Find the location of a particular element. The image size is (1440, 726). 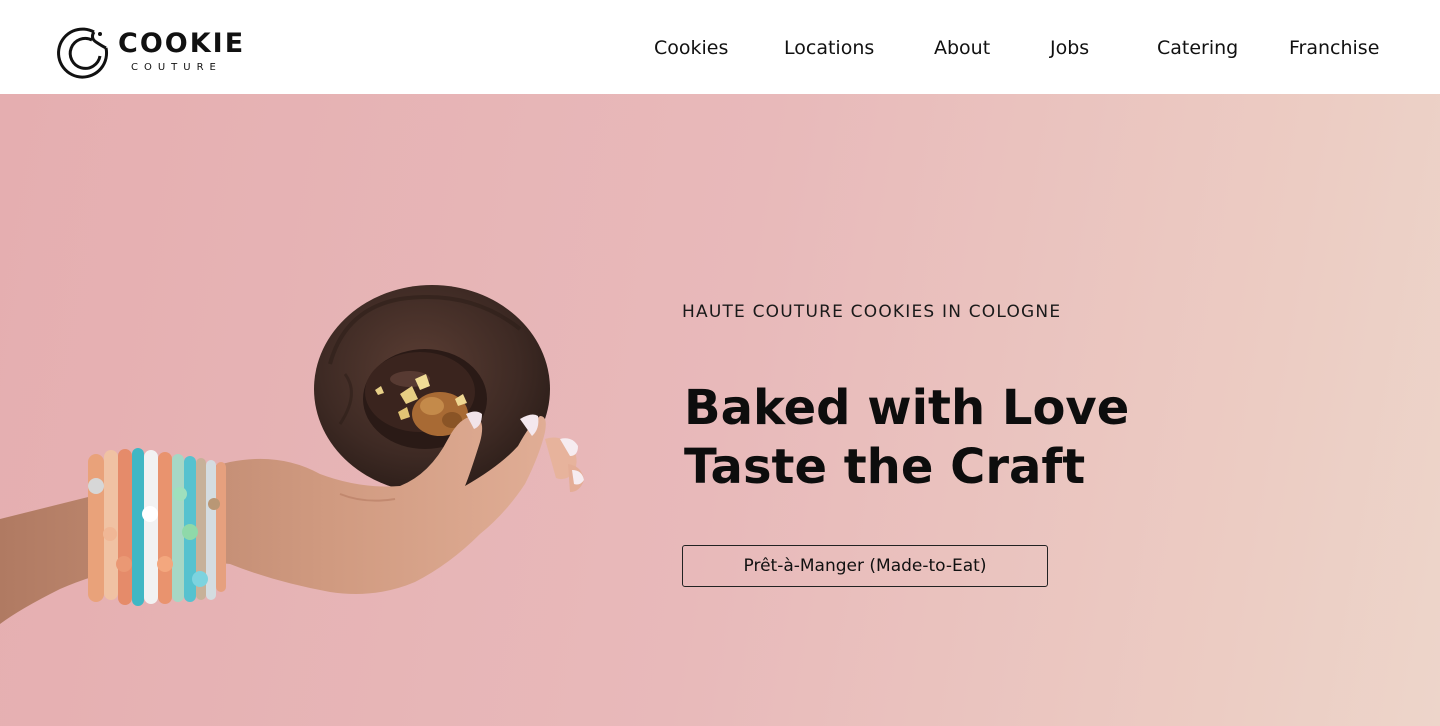

nav-link-franchise: Franchise is located at coordinates (1334, 48).